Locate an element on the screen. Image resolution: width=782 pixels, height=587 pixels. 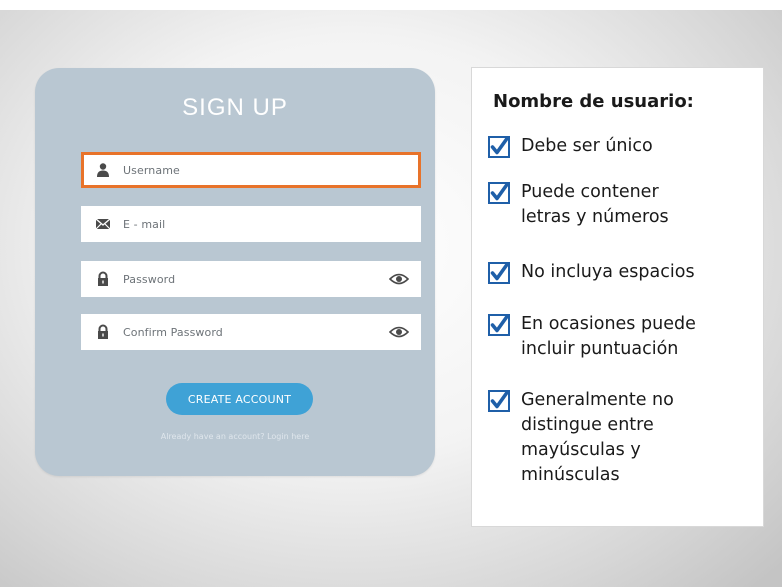
requirement-text: Debe ser único is located at coordinates (587, 146).